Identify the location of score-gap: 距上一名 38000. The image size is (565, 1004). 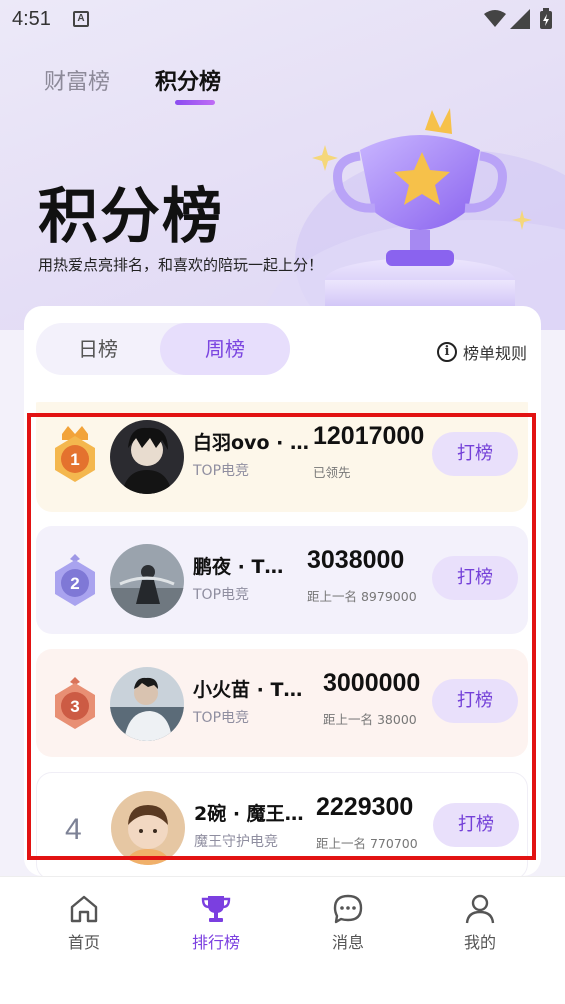
(370, 719).